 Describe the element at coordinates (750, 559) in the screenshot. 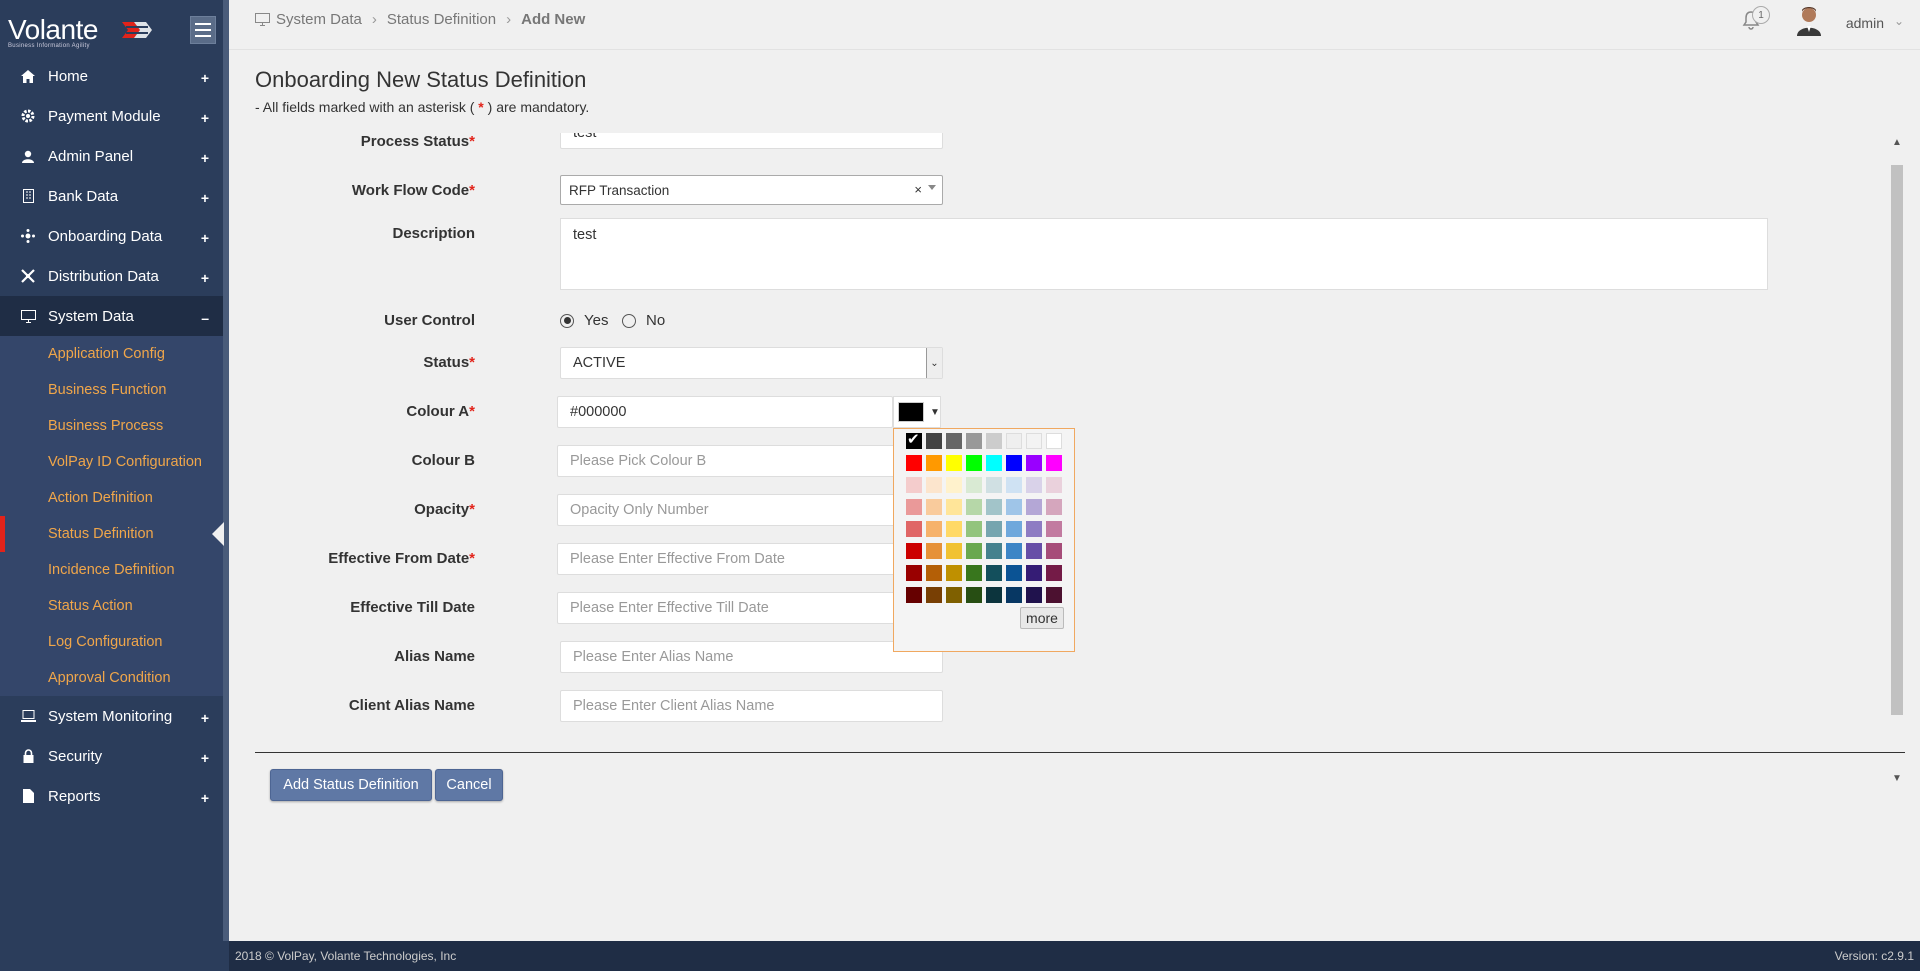

I see `effective-from-input: Please Enter Effective From Date` at that location.